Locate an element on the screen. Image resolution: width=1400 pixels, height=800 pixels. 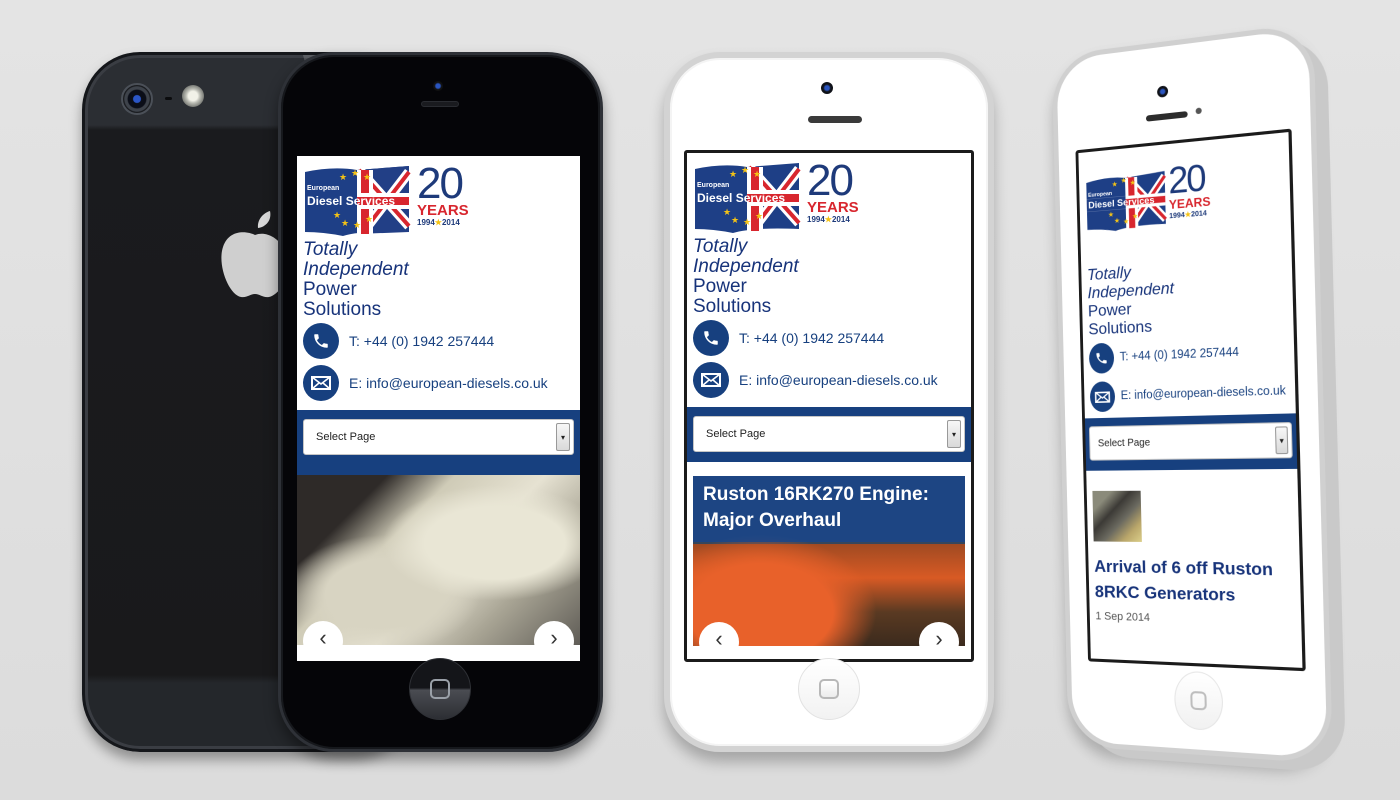
rear-mic-icon is located at coordinates (168, 98).